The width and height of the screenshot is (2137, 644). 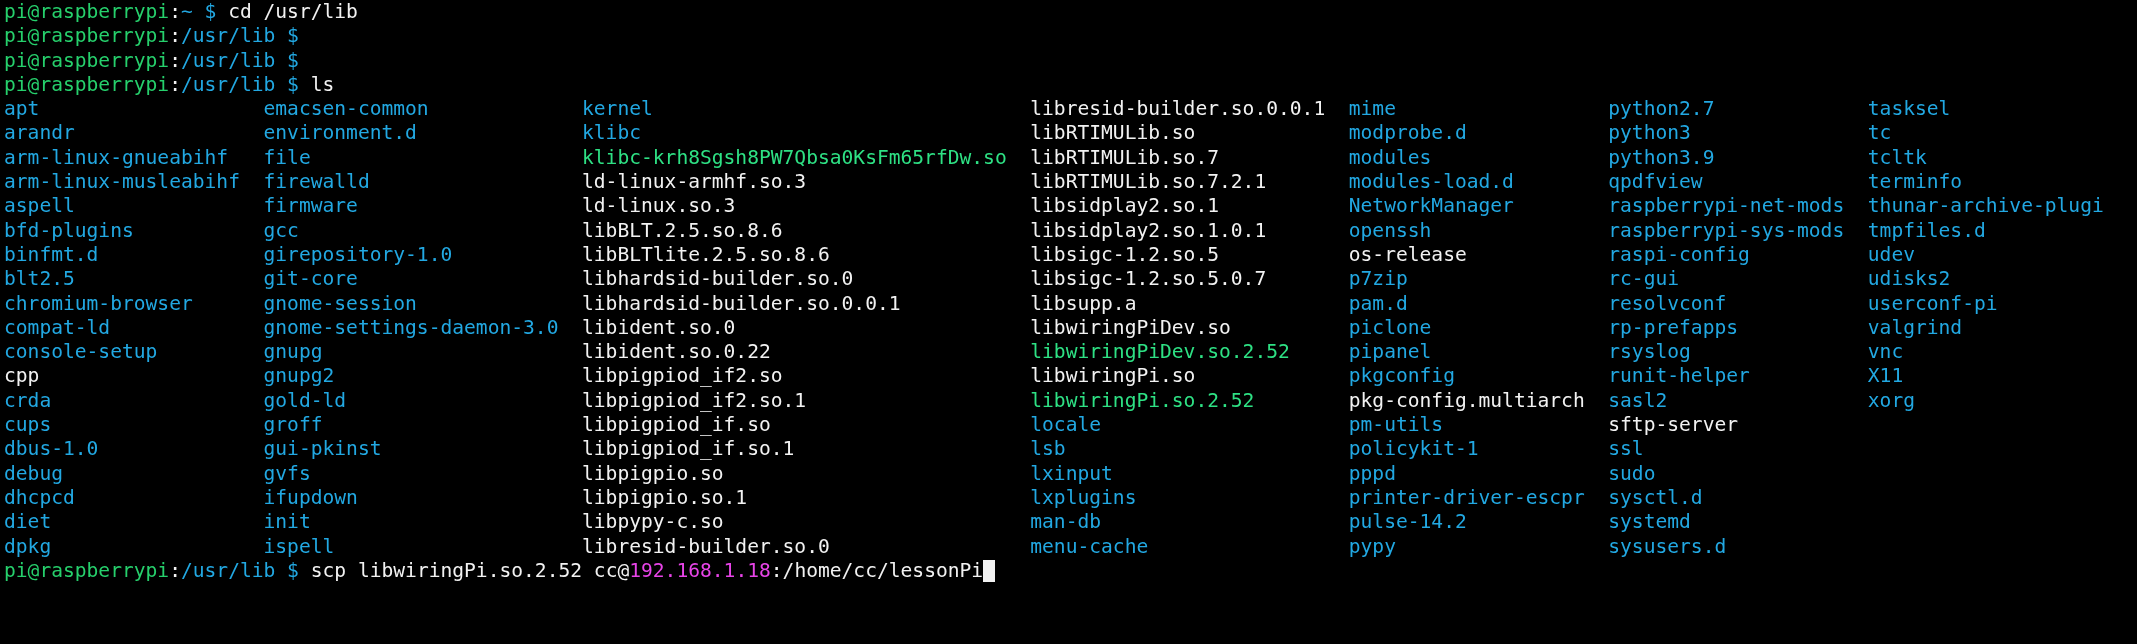 I want to click on listing-entry: cpp, so click(x=22, y=376).